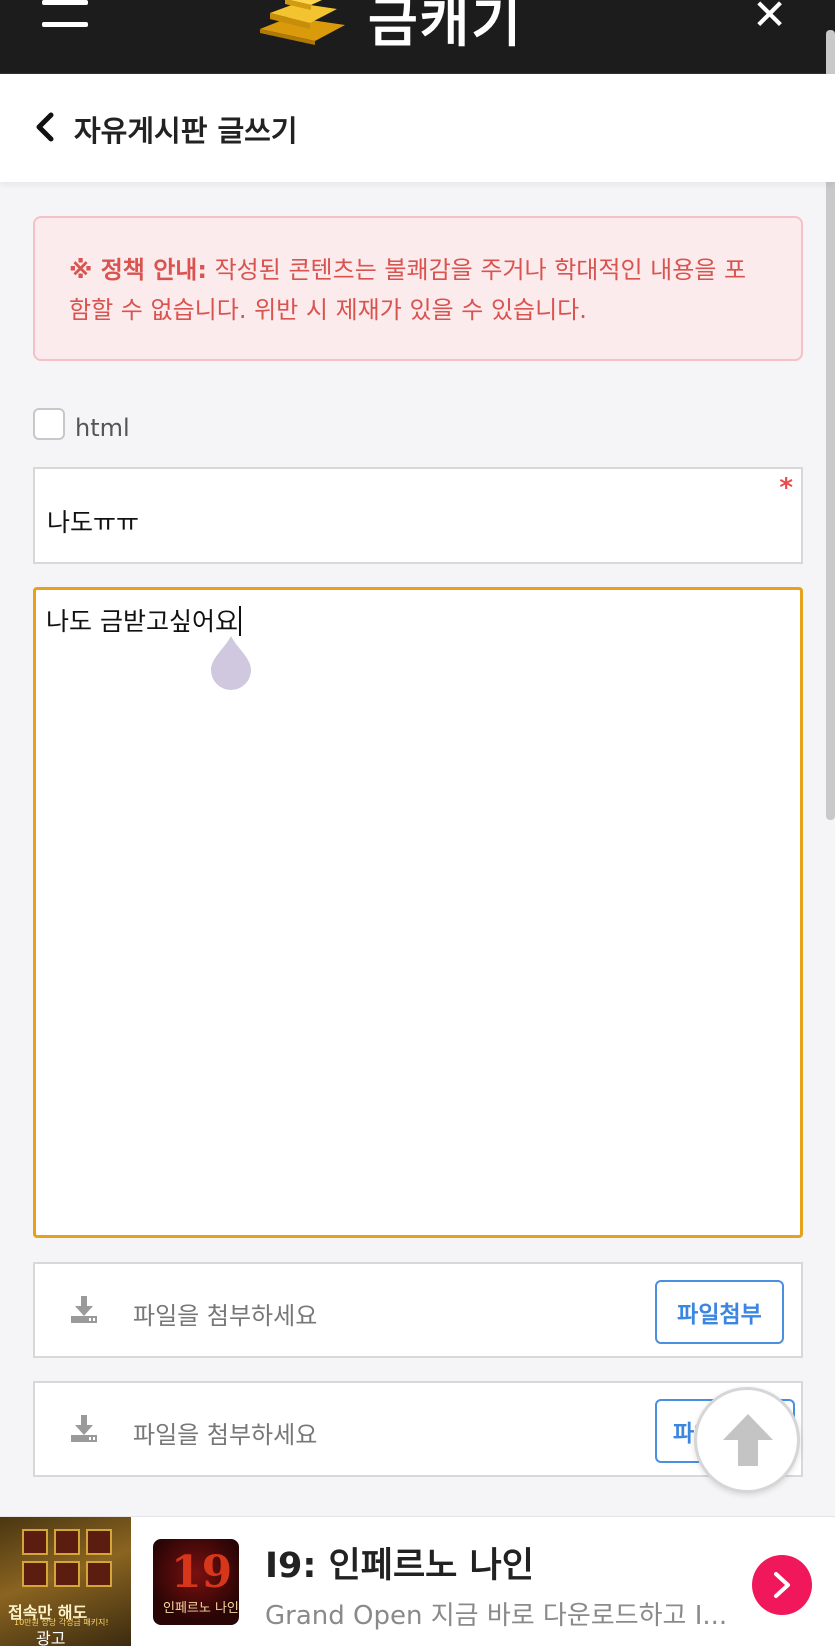 The height and width of the screenshot is (1646, 835). What do you see at coordinates (417, 128) in the screenshot?
I see `page-header: 자유게시판 글쓰기` at bounding box center [417, 128].